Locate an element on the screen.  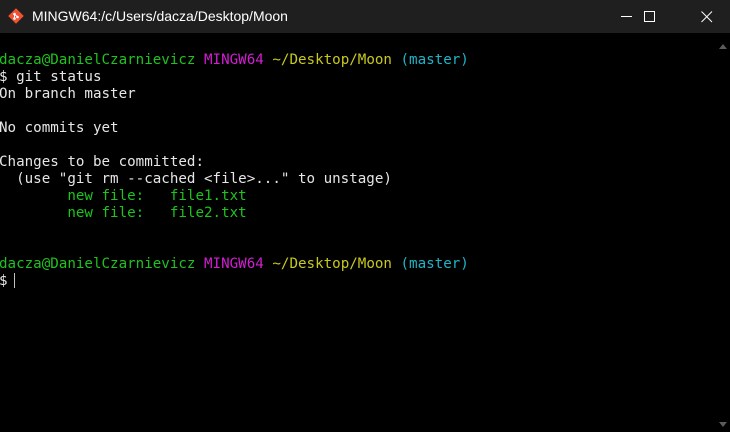
title-bar: MINGW64:/c/Users/dacza/Desktop/Moon is located at coordinates (365, 16).